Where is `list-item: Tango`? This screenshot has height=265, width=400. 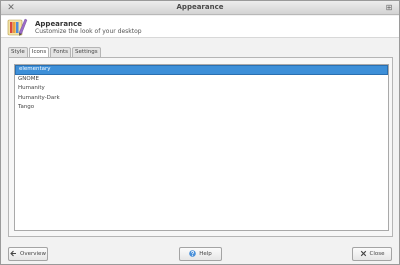
list-item: Tango is located at coordinates (201, 108).